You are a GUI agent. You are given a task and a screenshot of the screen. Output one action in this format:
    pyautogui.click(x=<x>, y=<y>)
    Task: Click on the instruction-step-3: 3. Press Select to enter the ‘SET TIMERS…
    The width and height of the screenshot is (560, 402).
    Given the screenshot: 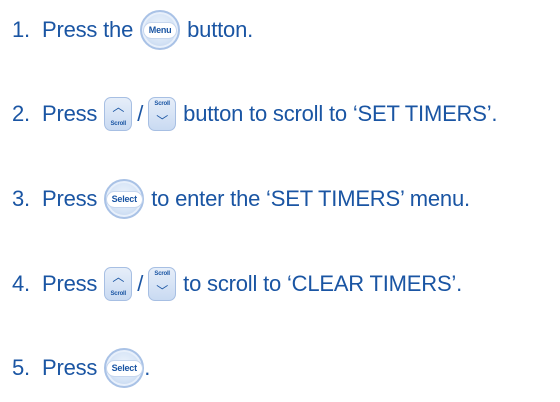 What is the action you would take?
    pyautogui.click(x=241, y=199)
    